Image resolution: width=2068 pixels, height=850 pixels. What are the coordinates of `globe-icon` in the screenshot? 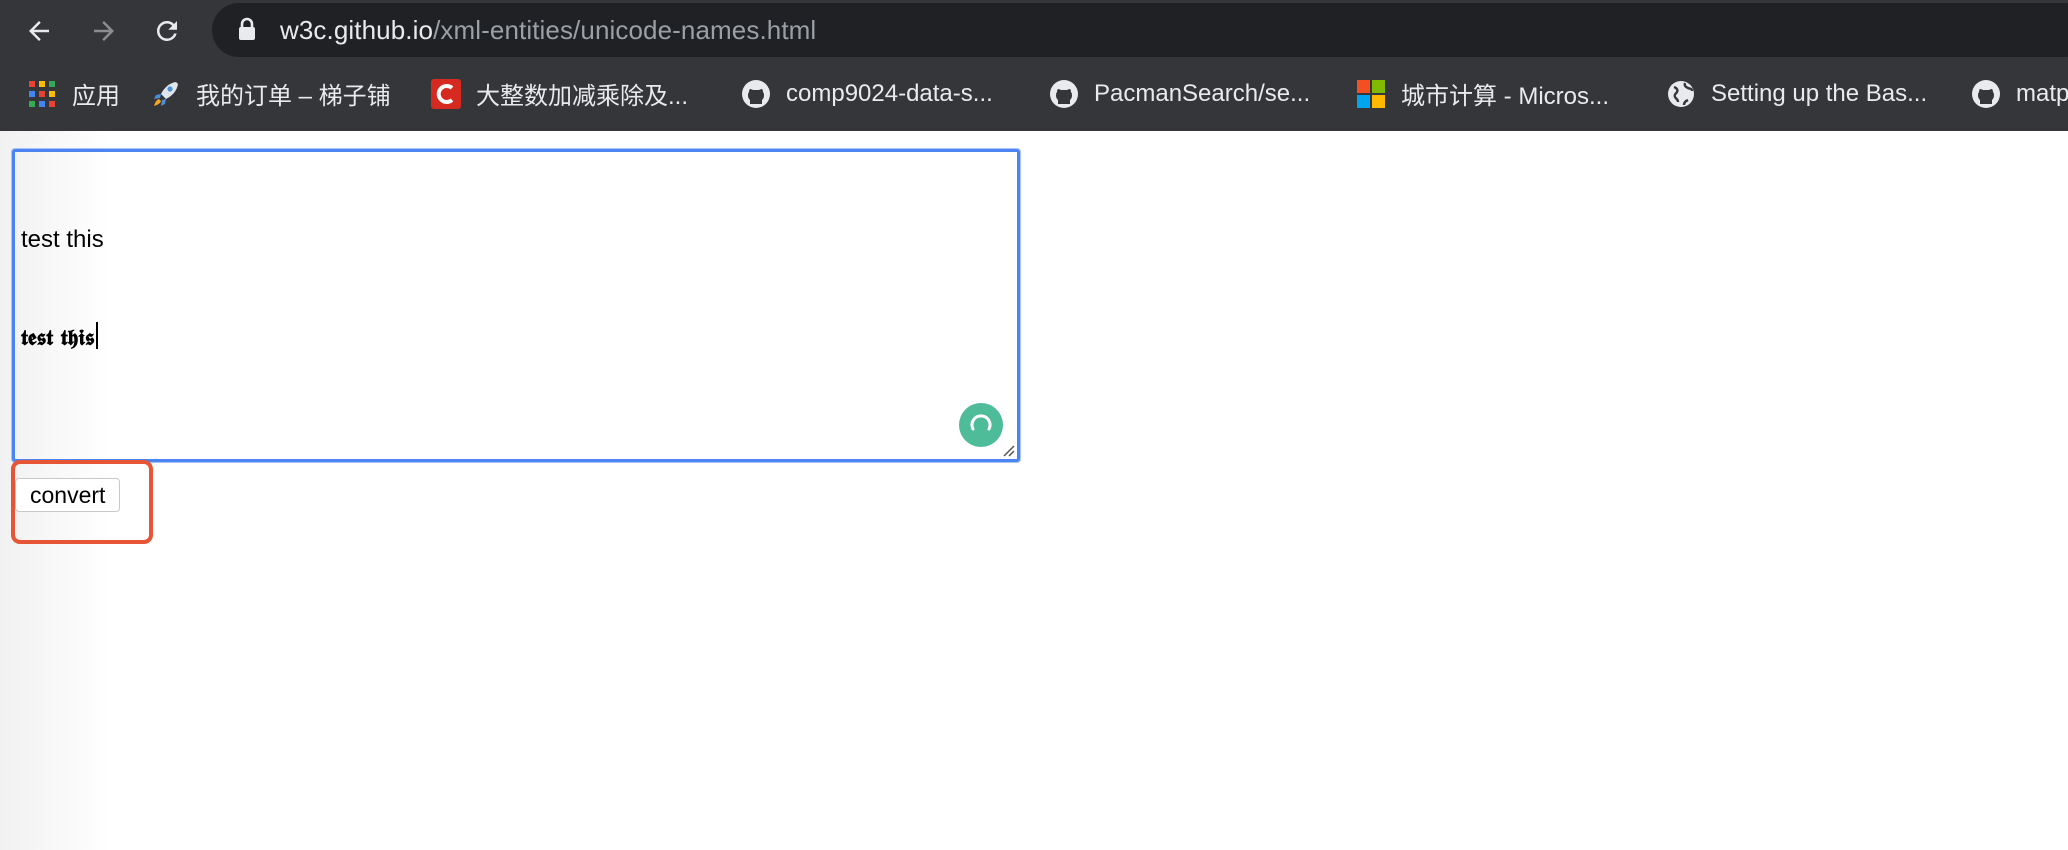 It's located at (1681, 93).